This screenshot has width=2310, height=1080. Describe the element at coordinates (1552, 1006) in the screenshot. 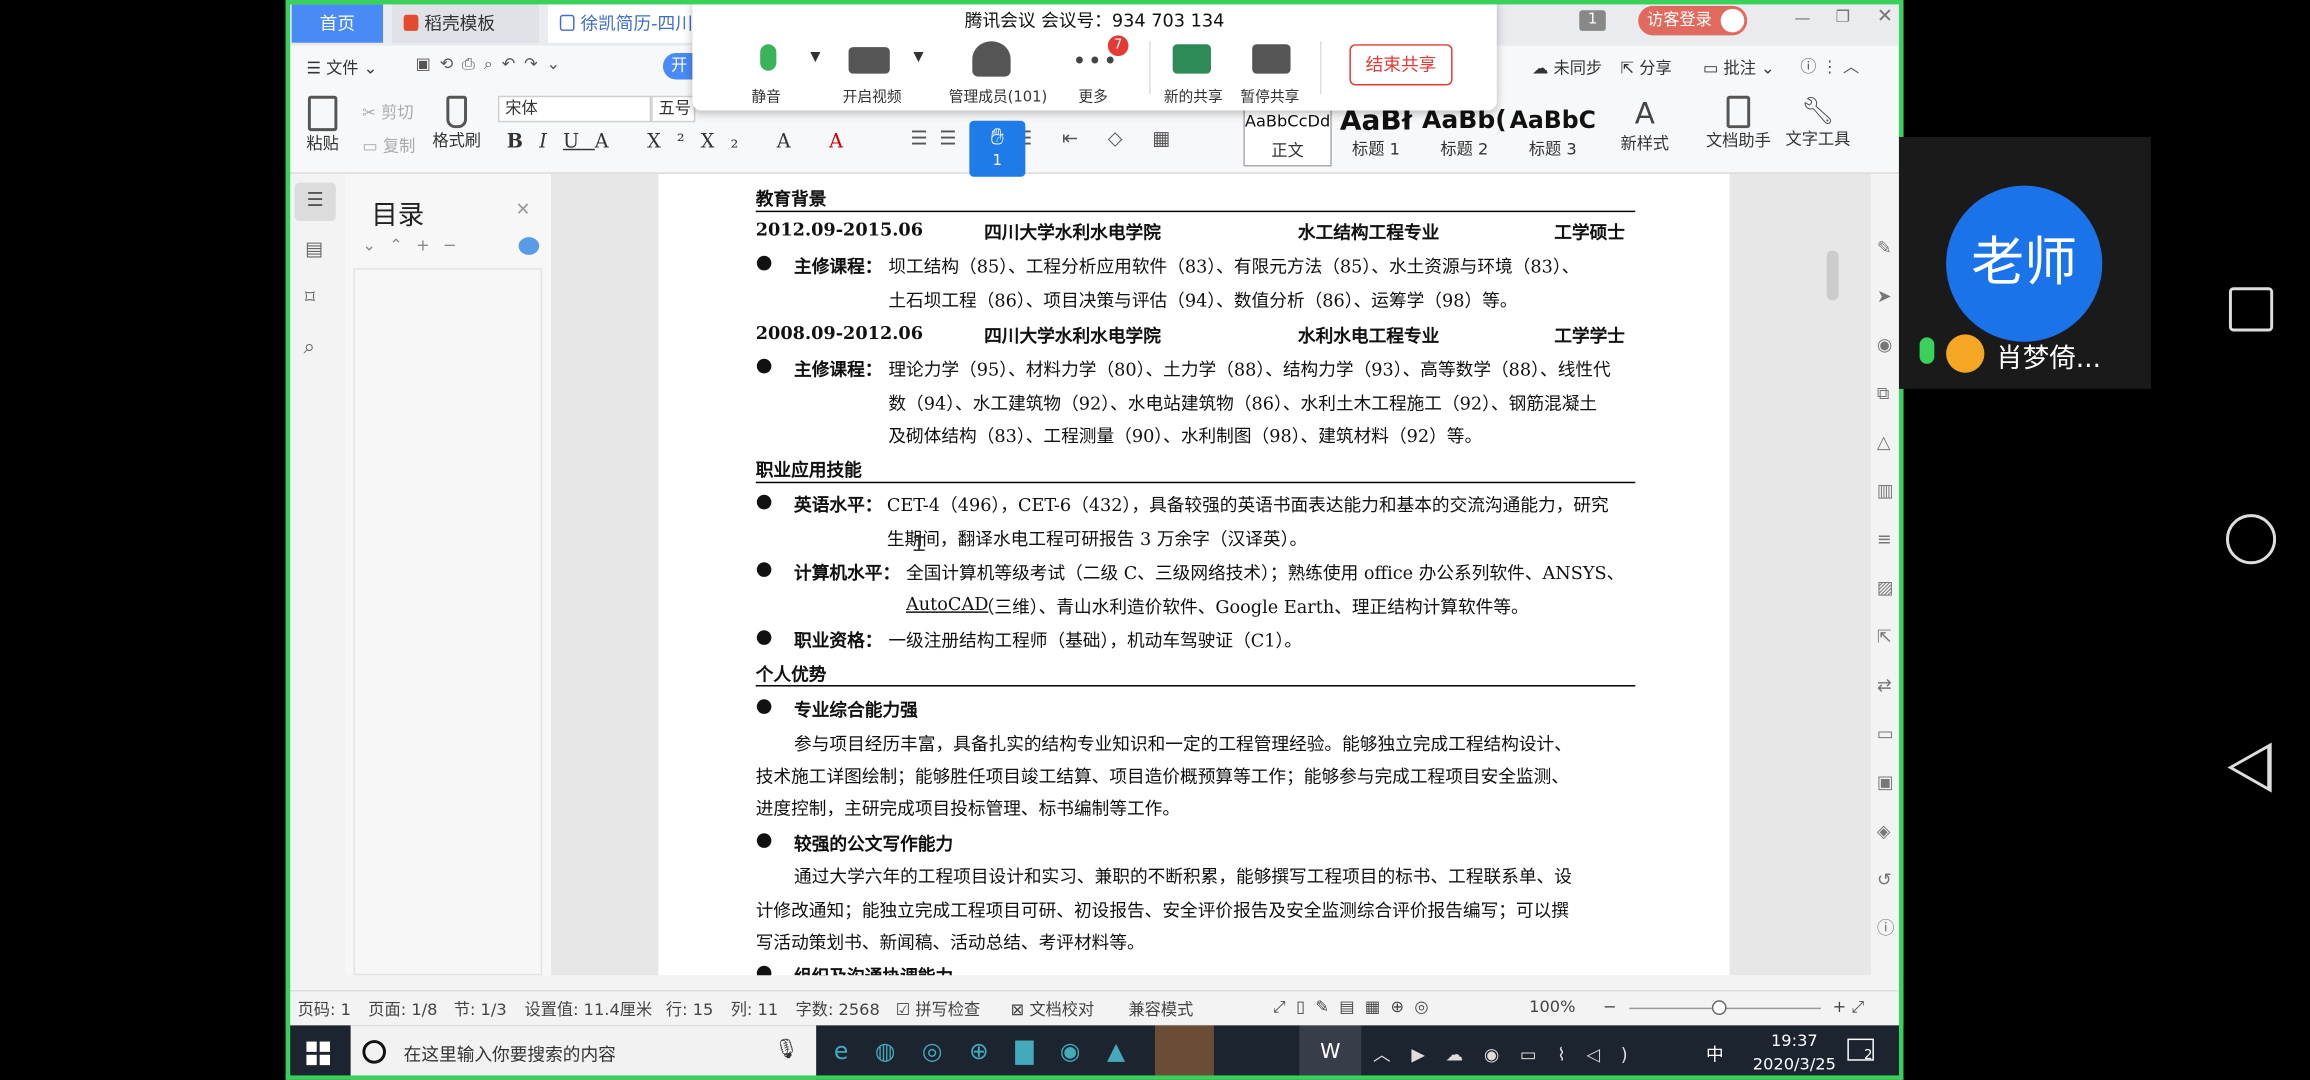

I see `zoom-level: 100%` at that location.